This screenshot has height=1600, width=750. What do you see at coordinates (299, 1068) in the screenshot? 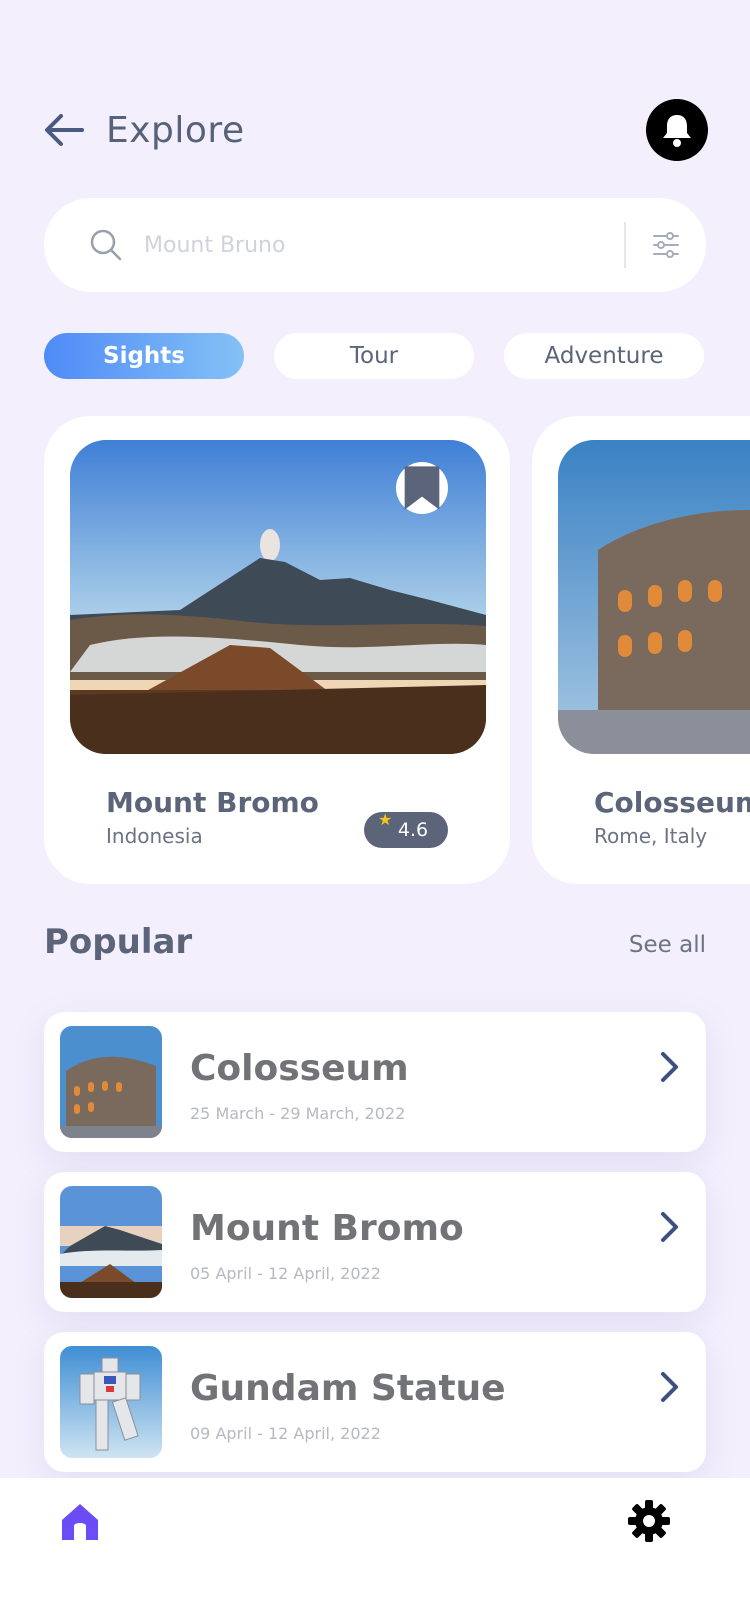
I see `list-item-title: Colosseum` at bounding box center [299, 1068].